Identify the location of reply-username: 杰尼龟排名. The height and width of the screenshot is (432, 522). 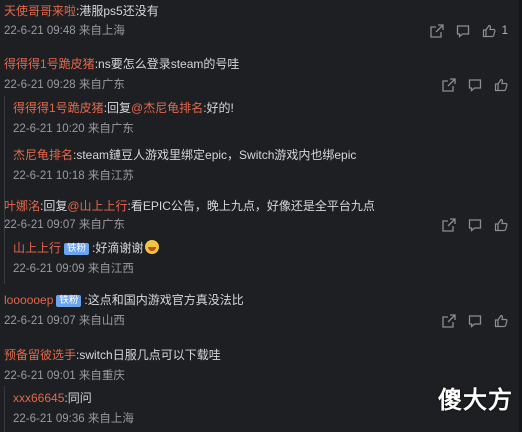
(43, 155).